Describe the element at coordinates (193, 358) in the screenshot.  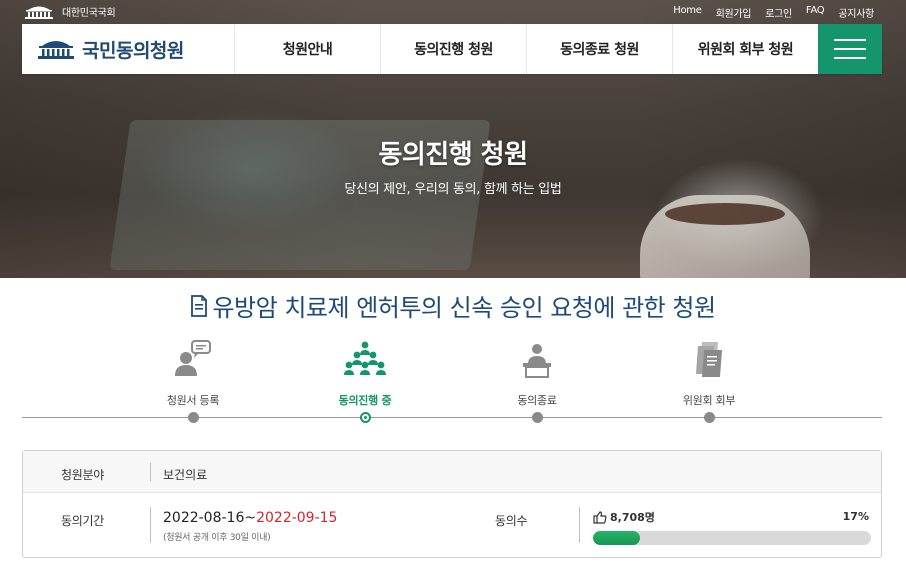
I see `speaking-person-icon` at that location.